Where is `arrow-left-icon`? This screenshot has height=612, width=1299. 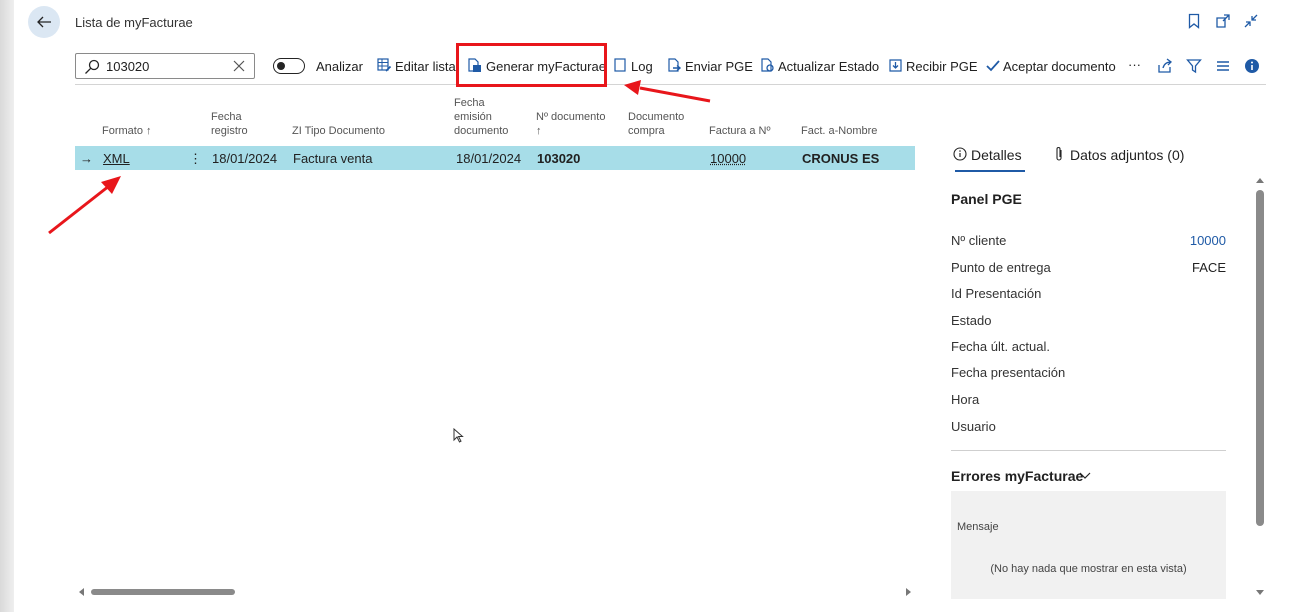 arrow-left-icon is located at coordinates (44, 22).